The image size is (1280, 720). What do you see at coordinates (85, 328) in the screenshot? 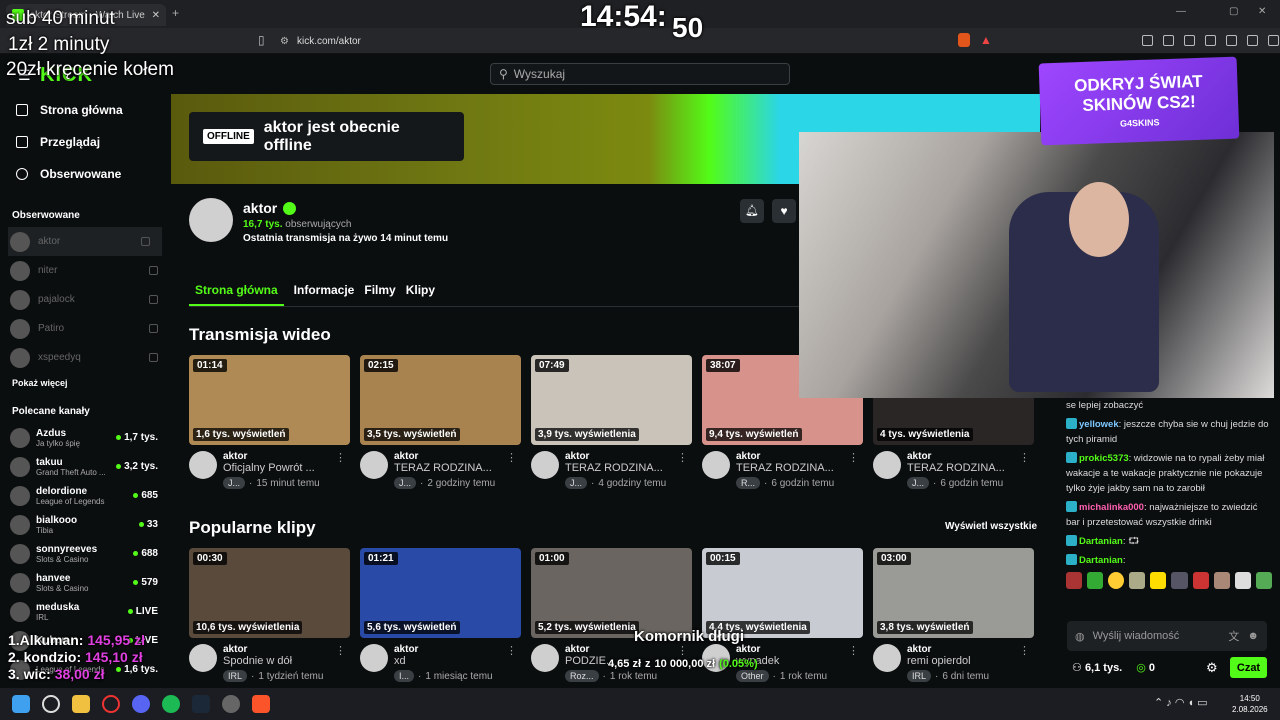
I see `following-item: Patiro` at bounding box center [85, 328].